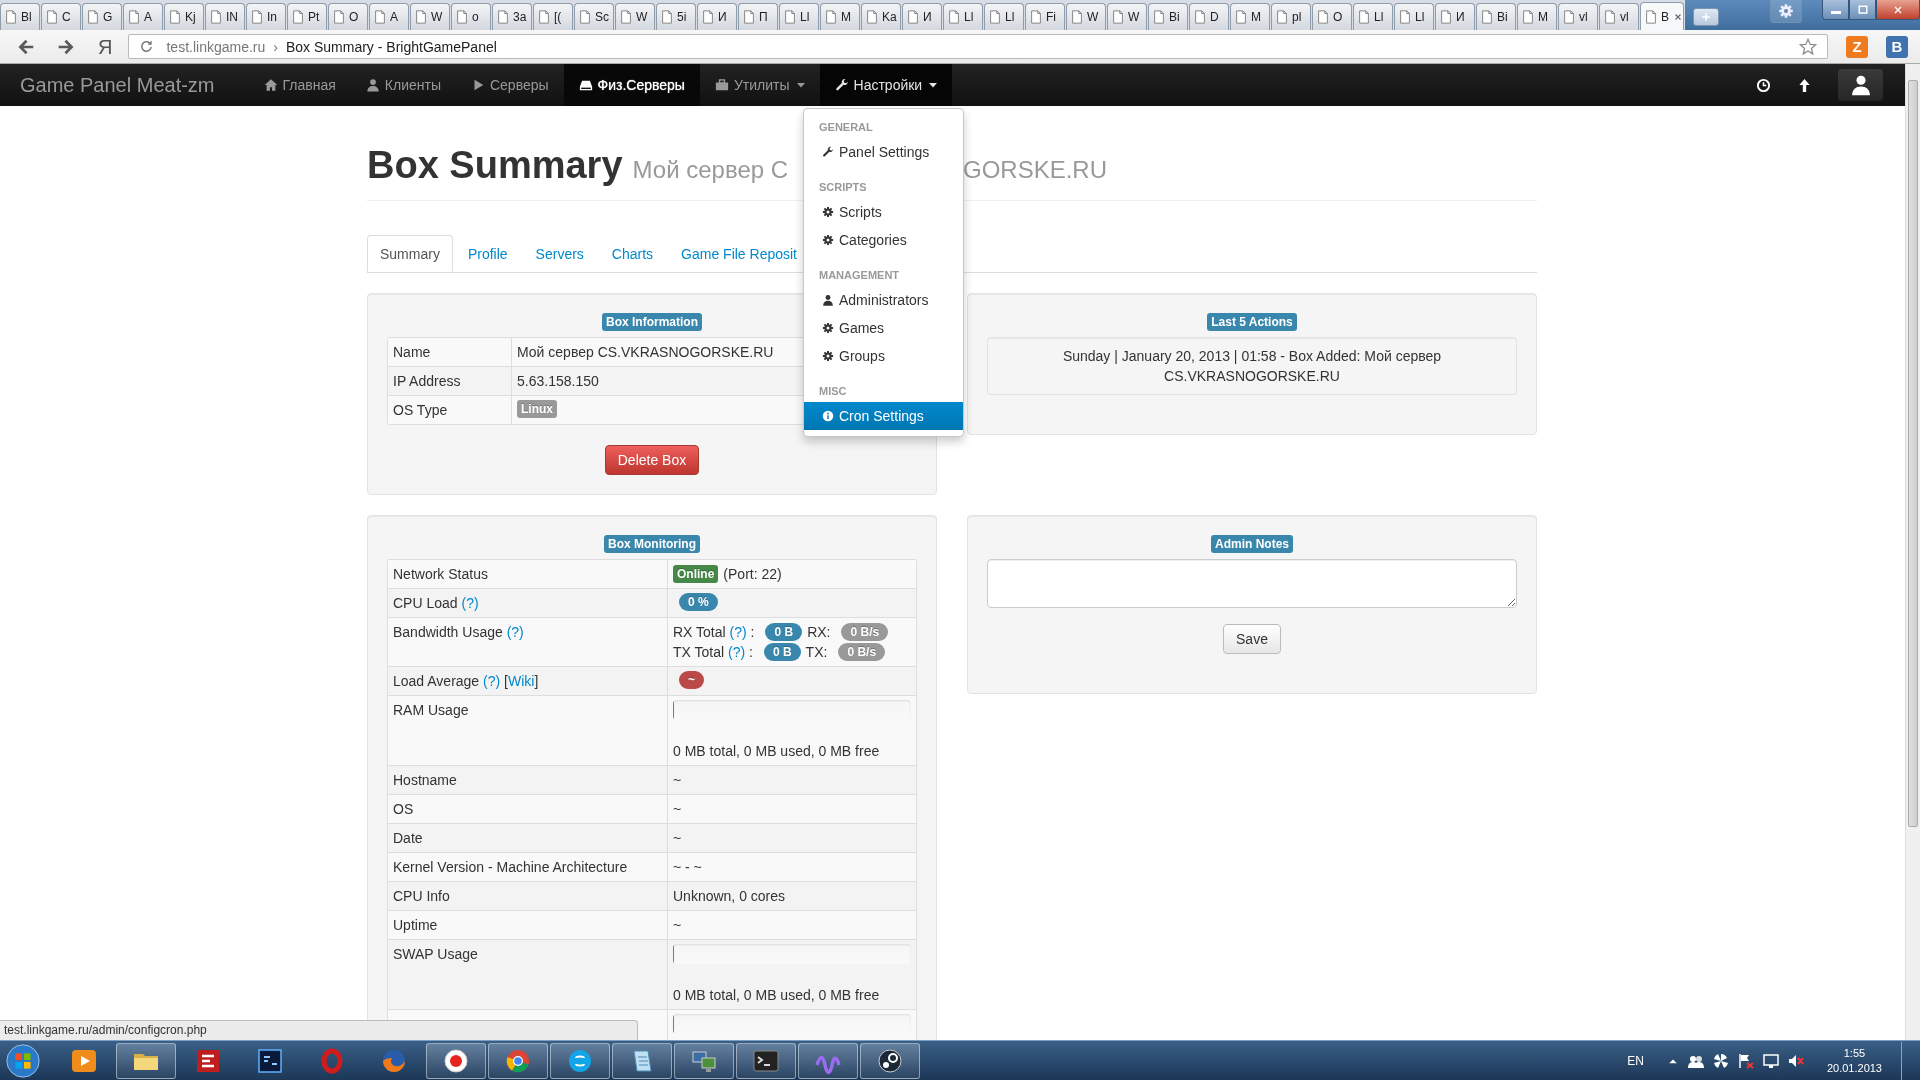 This screenshot has height=1080, width=1920. What do you see at coordinates (1291, 16) in the screenshot?
I see `browser-tab: pl` at bounding box center [1291, 16].